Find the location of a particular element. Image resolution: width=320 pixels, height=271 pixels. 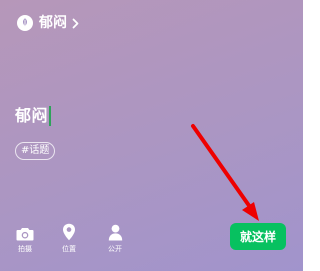

location-label: 位置 is located at coordinates (69, 249).